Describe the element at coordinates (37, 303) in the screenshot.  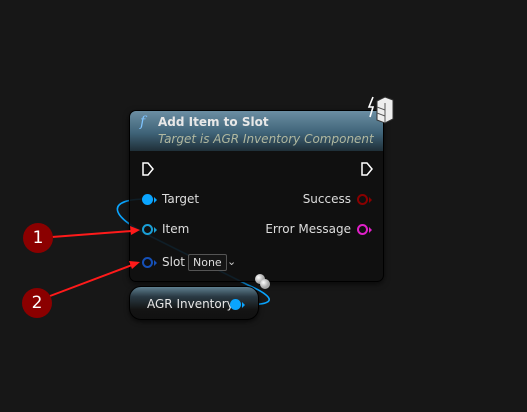
I see `marker-2: 2` at that location.